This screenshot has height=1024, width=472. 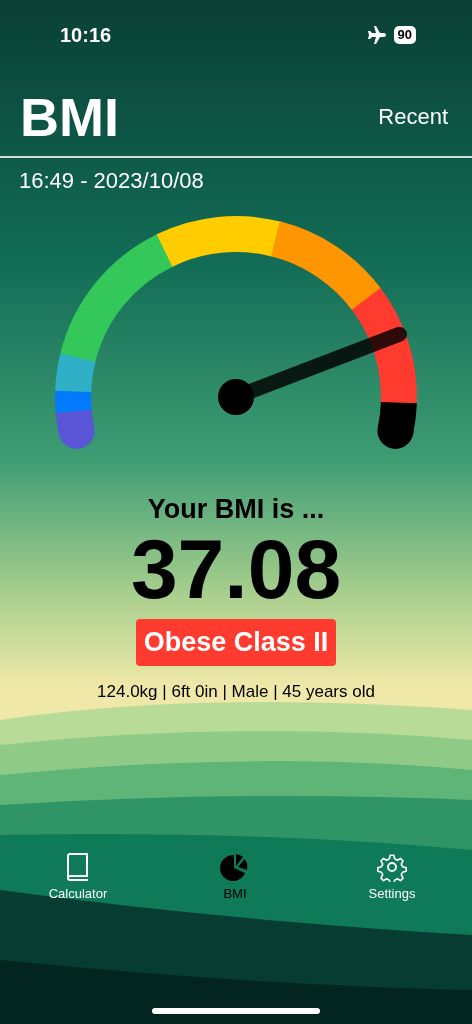 What do you see at coordinates (111, 180) in the screenshot?
I see `timestamp: 16:49 - 2023/10/08` at bounding box center [111, 180].